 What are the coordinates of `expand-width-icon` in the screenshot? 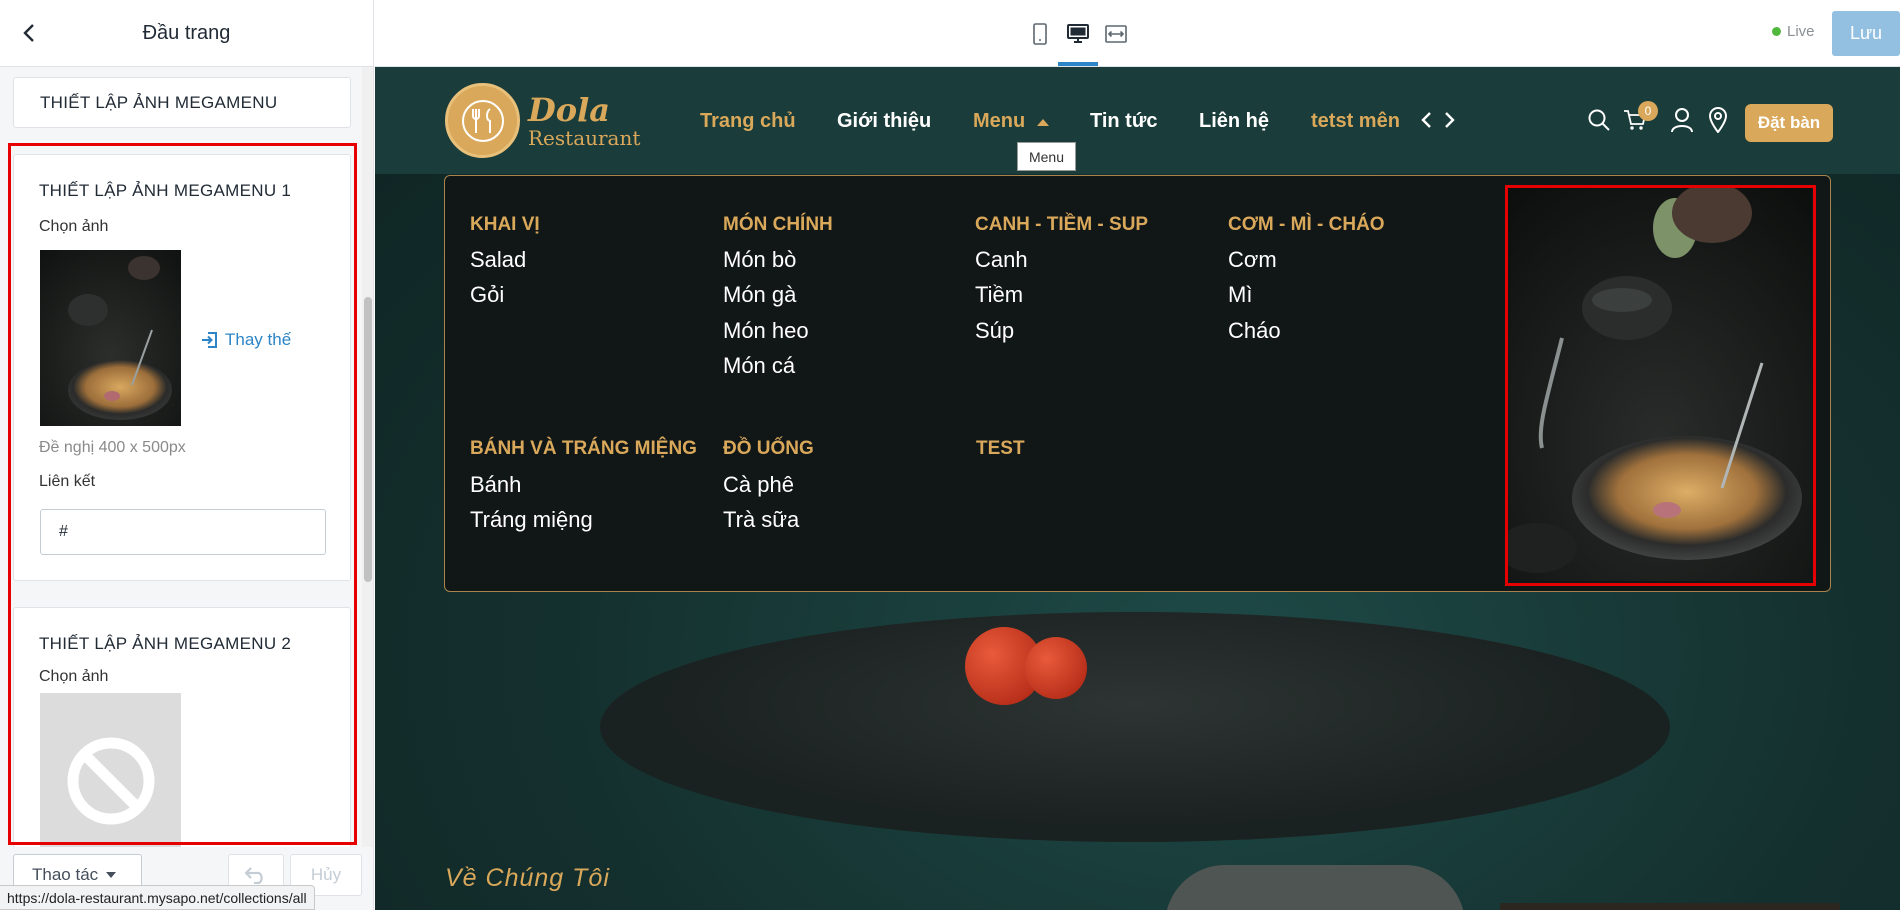 It's located at (1116, 34).